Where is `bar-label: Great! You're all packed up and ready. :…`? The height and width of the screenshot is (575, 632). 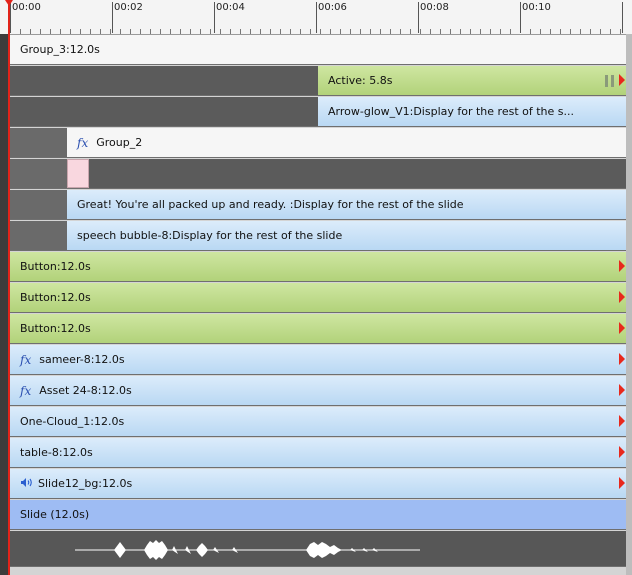
bar-label: Great! You're all packed up and ready. :… is located at coordinates (270, 204).